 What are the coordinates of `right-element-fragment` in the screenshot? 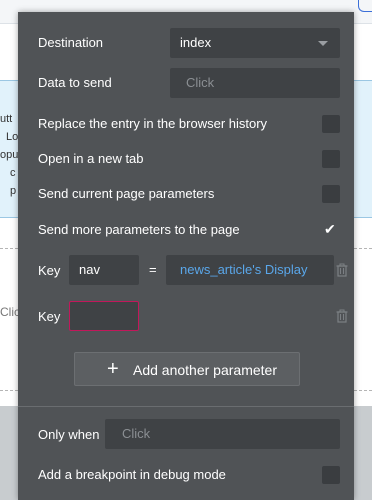 It's located at (363, 149).